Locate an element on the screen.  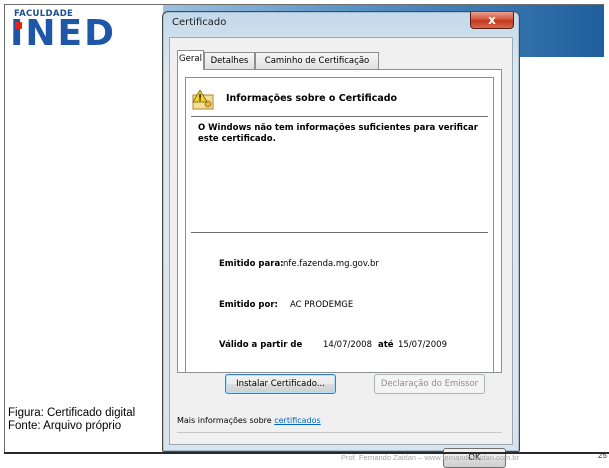
caption-figure-line: Figura: Certificado digital is located at coordinates (72, 413).